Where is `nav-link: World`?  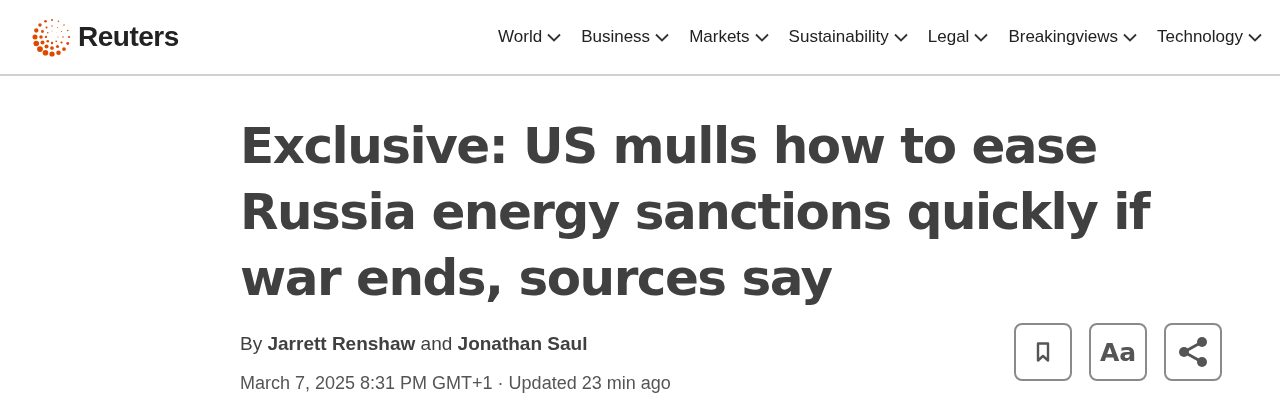 nav-link: World is located at coordinates (530, 37).